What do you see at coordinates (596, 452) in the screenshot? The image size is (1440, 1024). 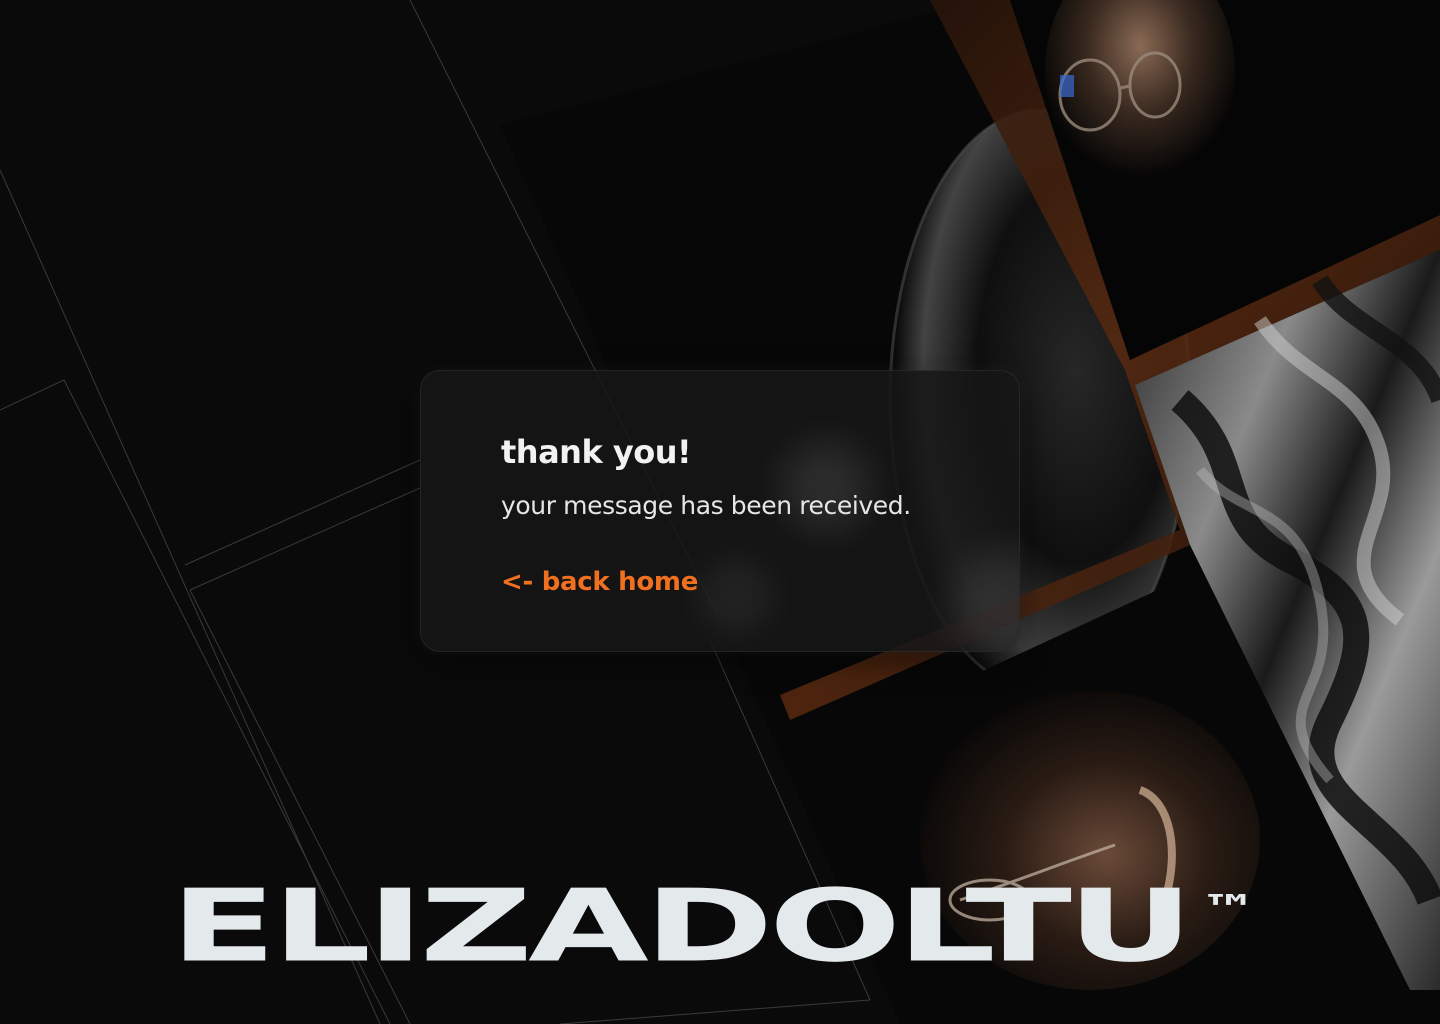 I see `dialog-title: thank you!` at bounding box center [596, 452].